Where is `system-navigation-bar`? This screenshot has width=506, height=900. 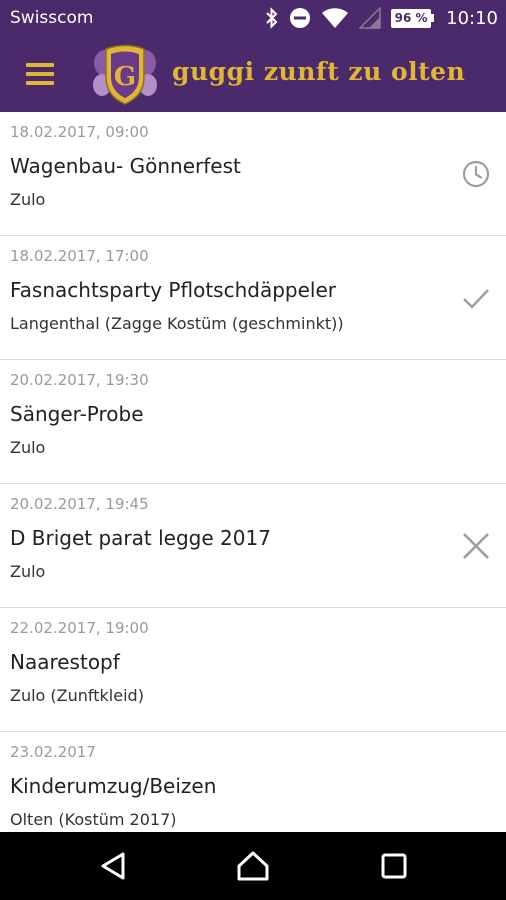 system-navigation-bar is located at coordinates (253, 866).